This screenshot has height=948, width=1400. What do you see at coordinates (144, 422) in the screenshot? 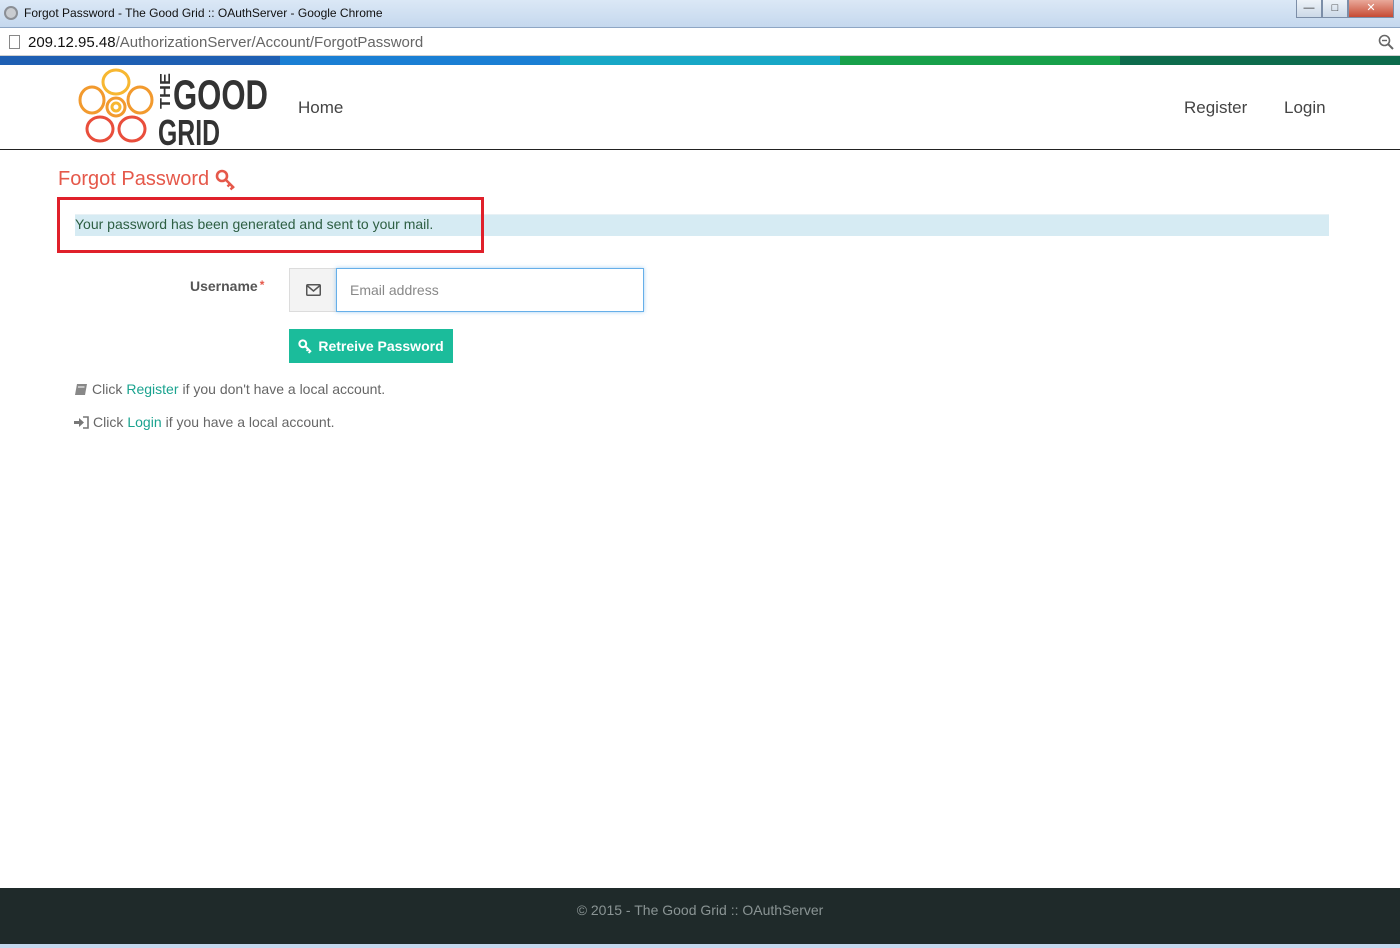
I see `login-help-link: Login` at bounding box center [144, 422].